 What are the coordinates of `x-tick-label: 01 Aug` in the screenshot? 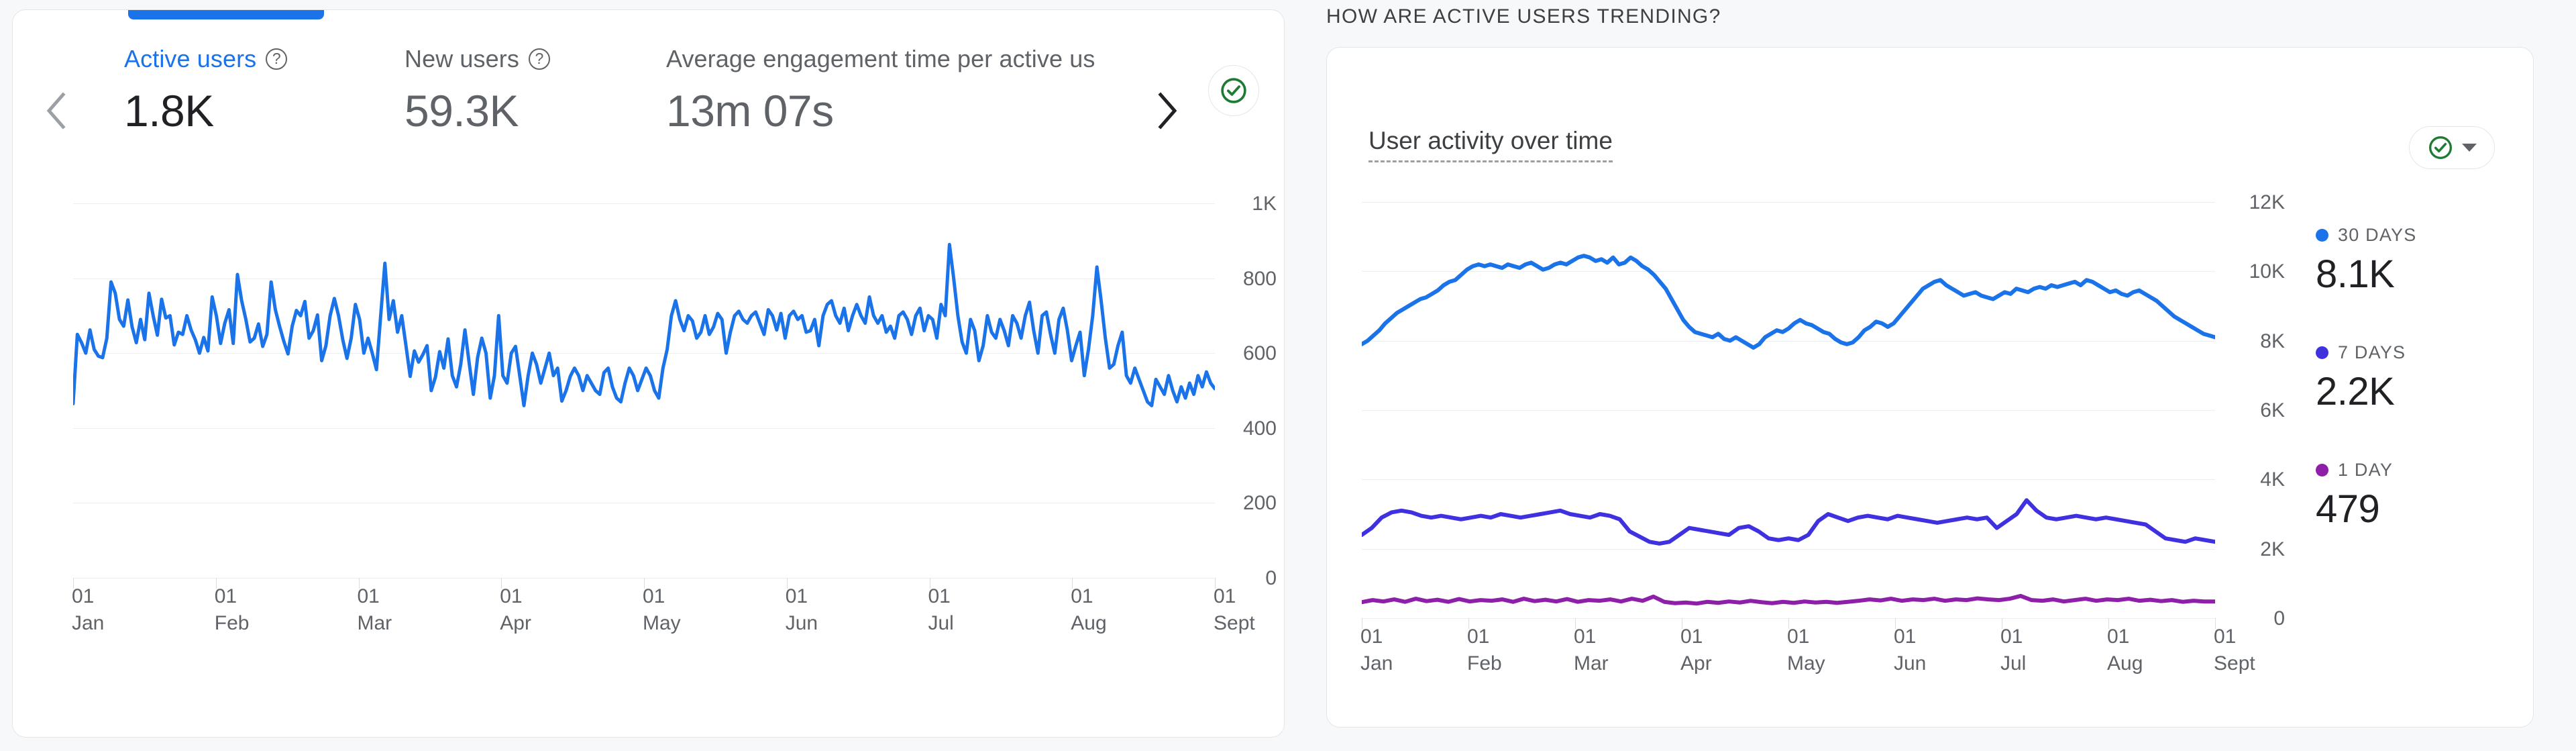 It's located at (2125, 650).